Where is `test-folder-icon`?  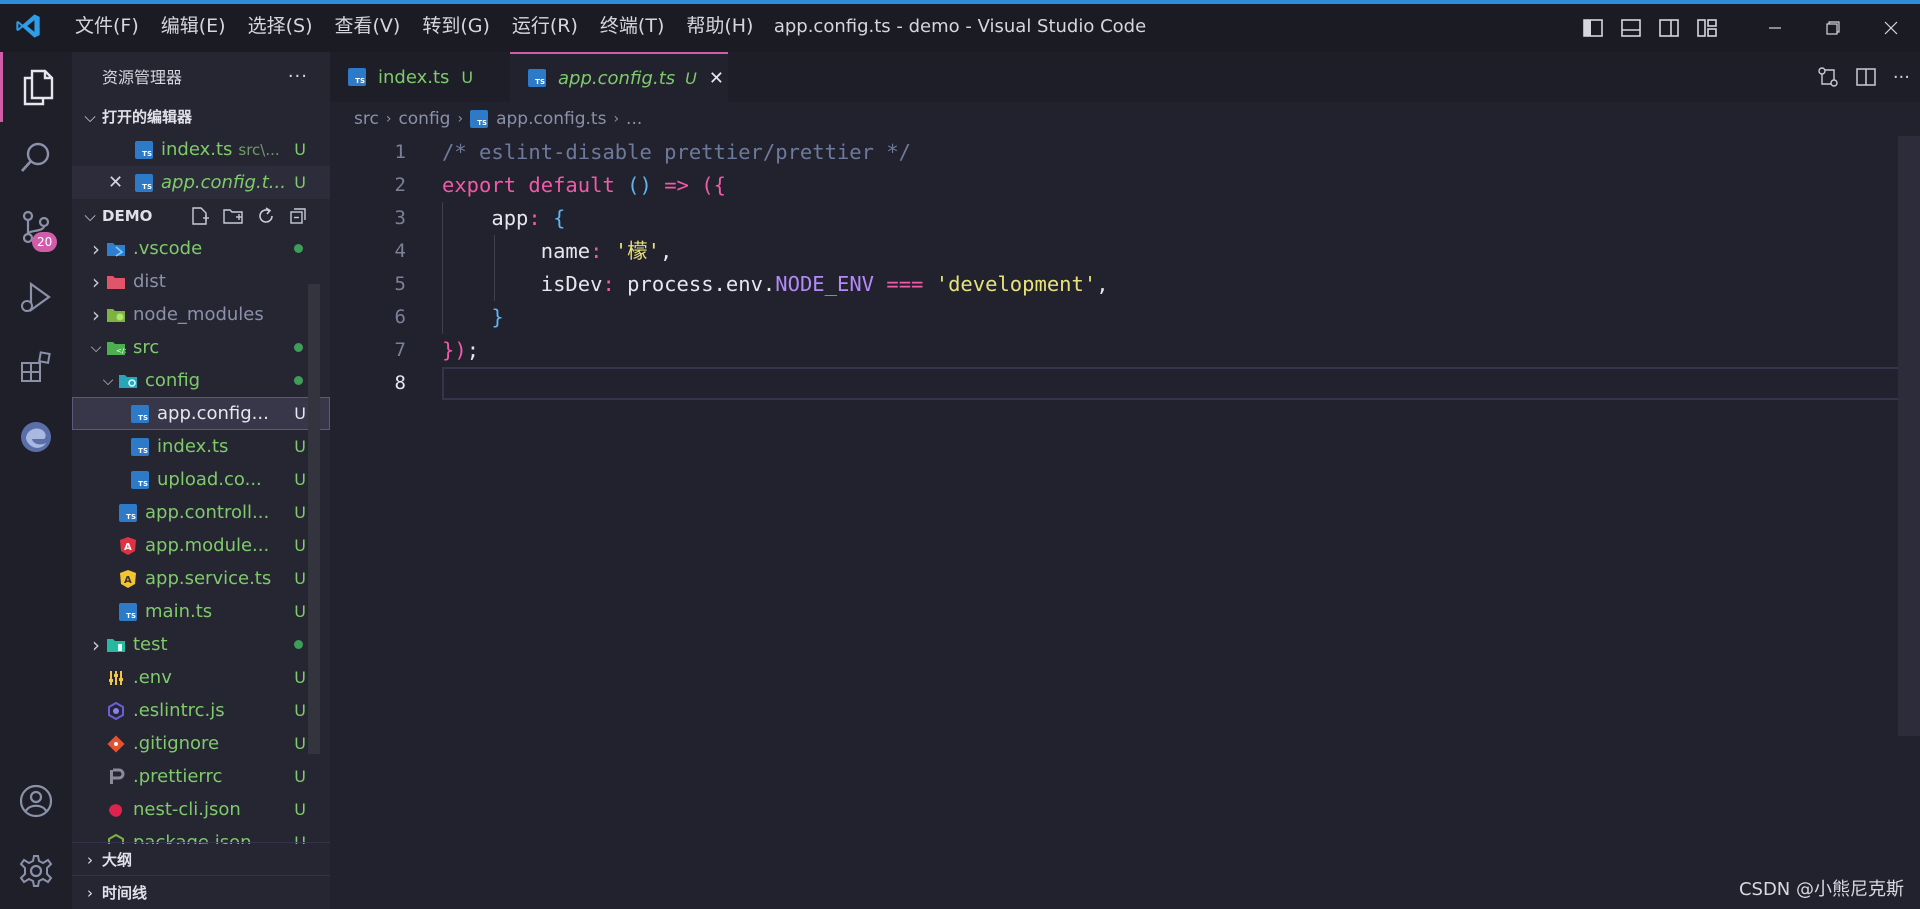 test-folder-icon is located at coordinates (116, 645).